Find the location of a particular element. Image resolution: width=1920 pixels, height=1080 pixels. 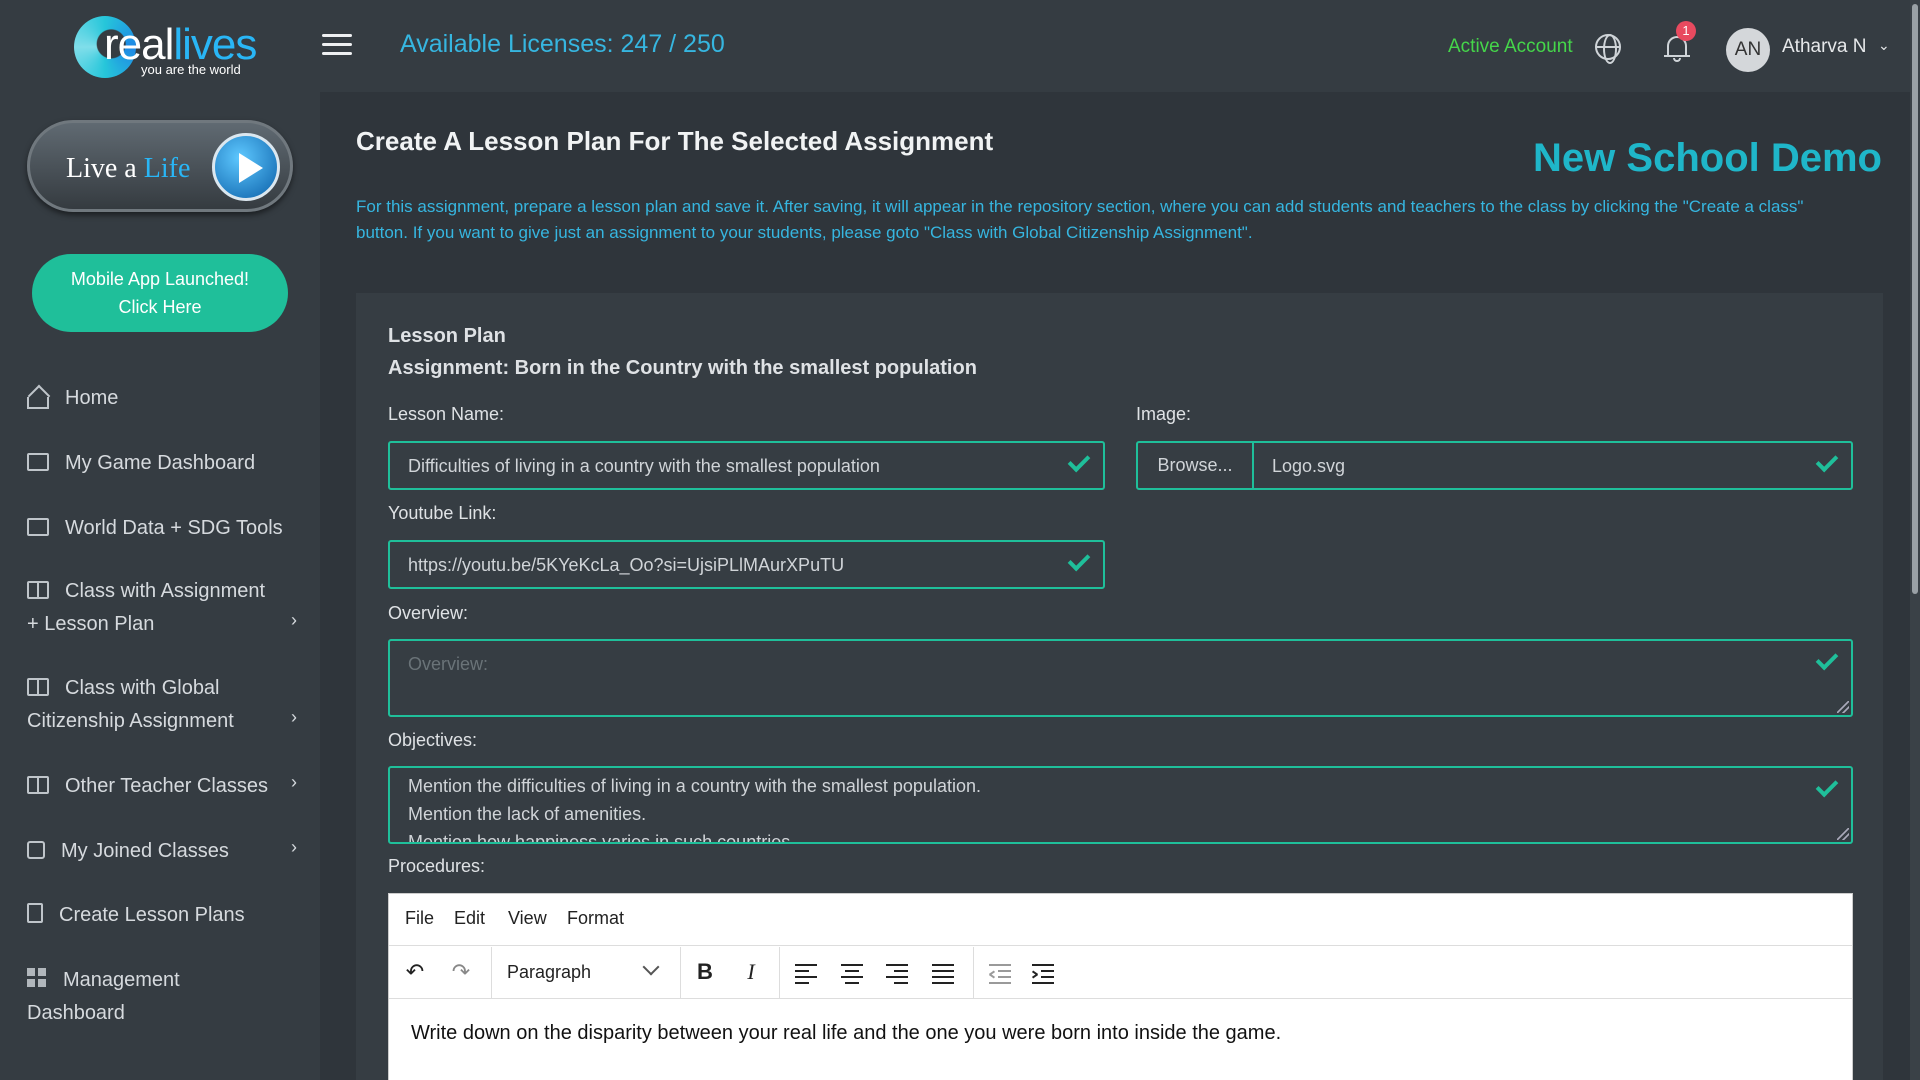

notification-badge: 1 is located at coordinates (1686, 31).